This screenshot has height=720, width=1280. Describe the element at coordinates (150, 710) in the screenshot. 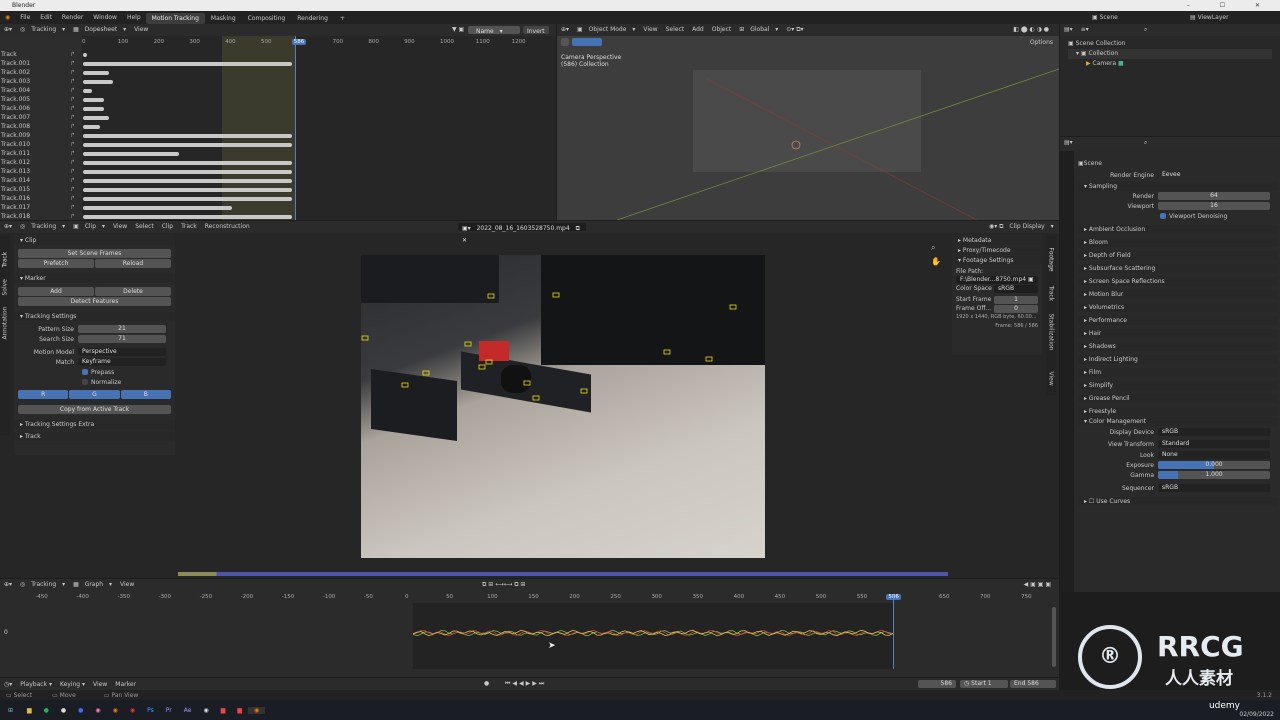

I see `photoshop-icon: Ps` at that location.